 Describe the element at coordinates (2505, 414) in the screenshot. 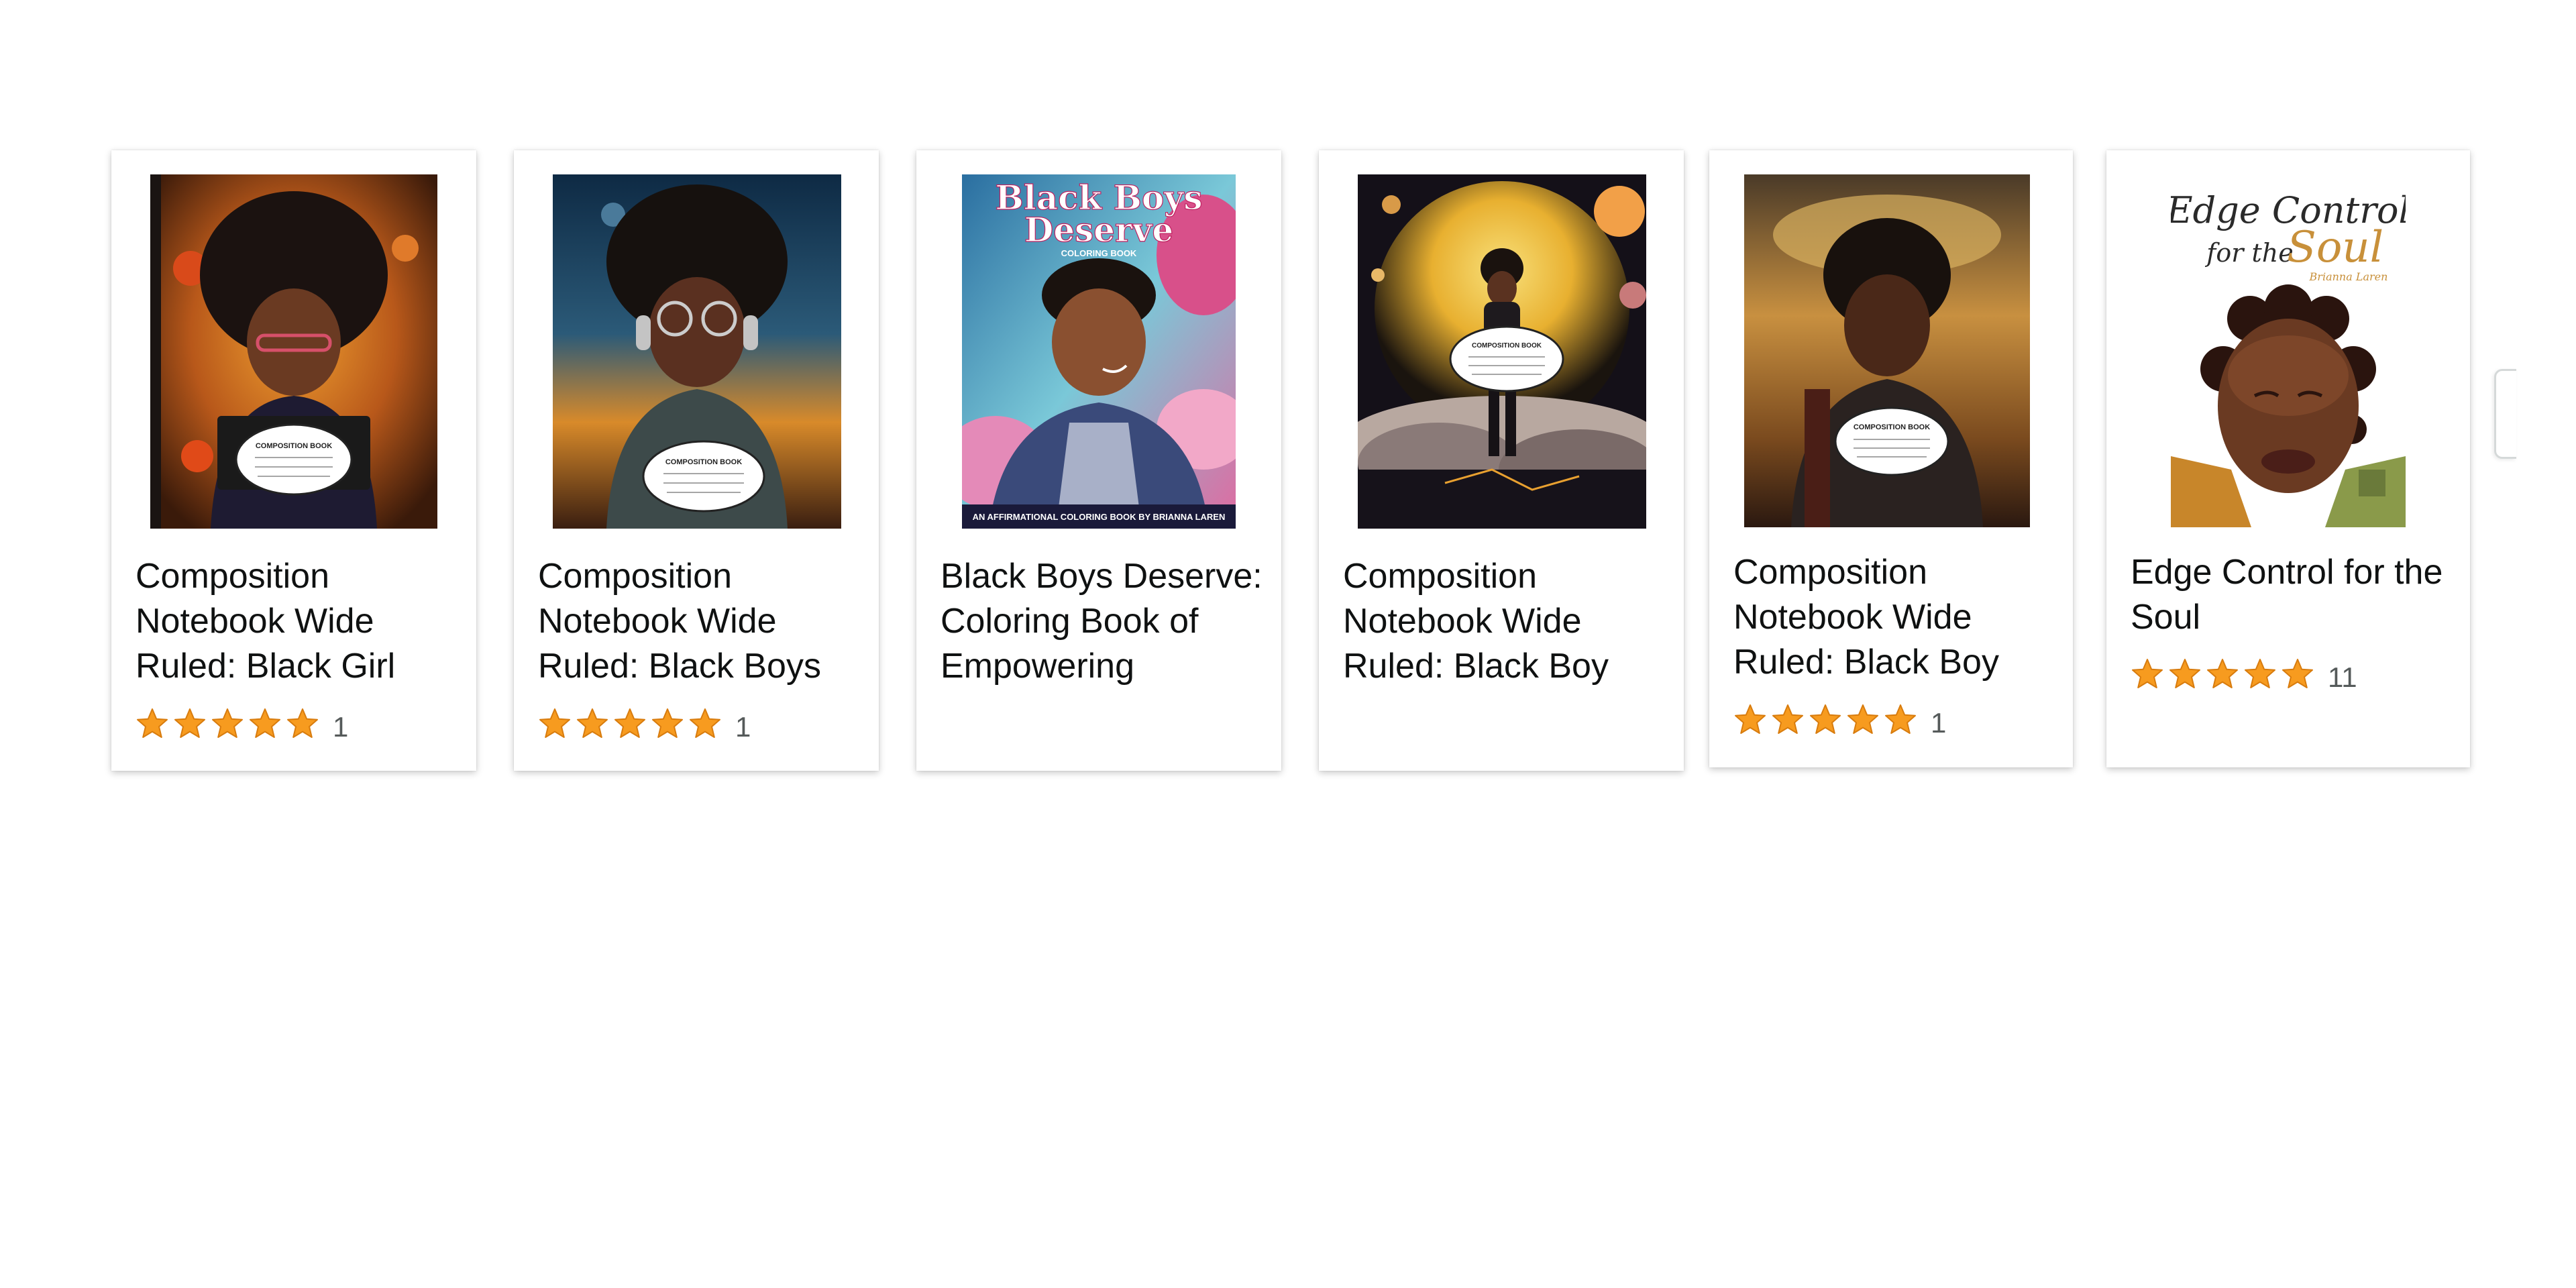

I see `carousel-next-button` at that location.